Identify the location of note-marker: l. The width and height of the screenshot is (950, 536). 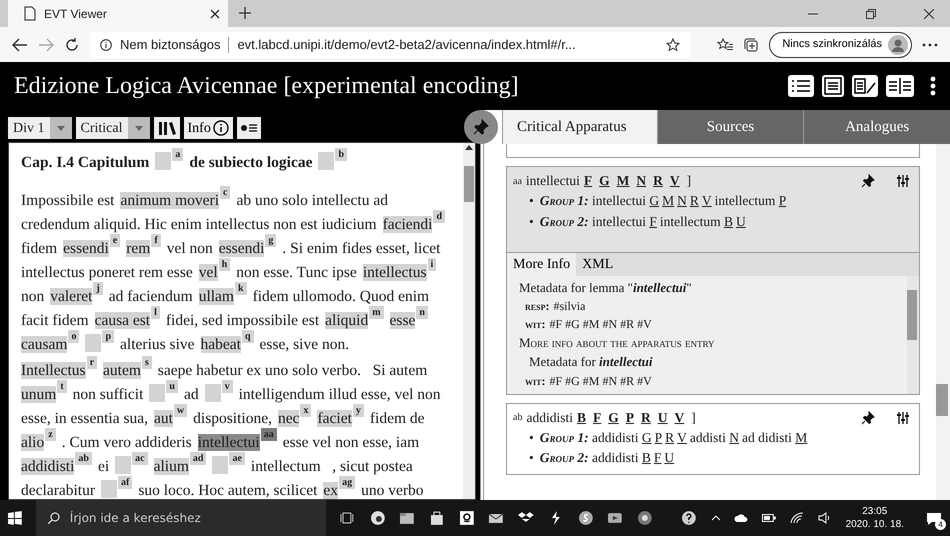
(155, 312).